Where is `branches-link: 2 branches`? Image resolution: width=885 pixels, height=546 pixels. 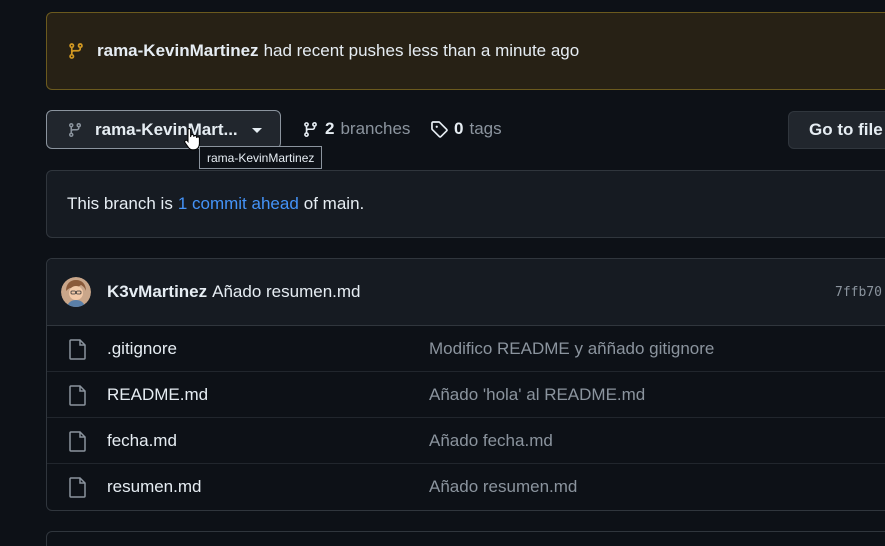
branches-link: 2 branches is located at coordinates (356, 129).